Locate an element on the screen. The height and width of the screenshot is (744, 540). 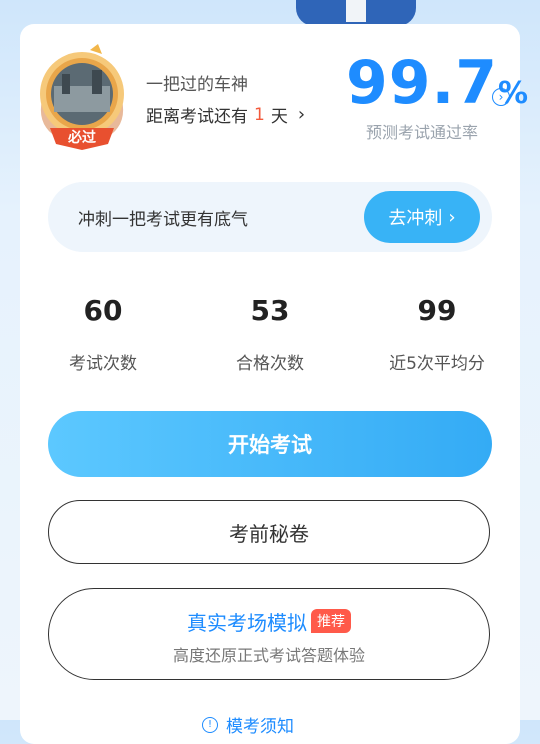
pass-rate-value: 99.7 is located at coordinates (422, 83).